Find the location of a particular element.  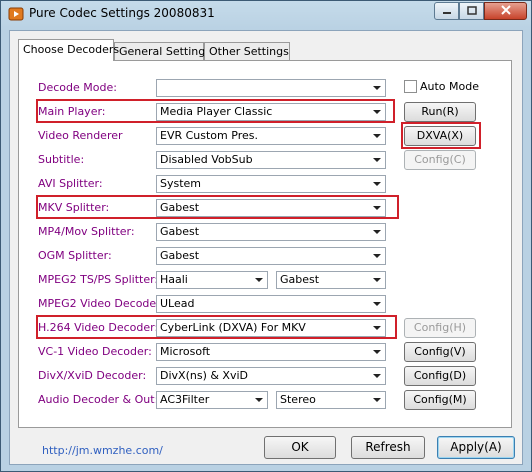

apply-button: Apply(A) is located at coordinates (476, 447).